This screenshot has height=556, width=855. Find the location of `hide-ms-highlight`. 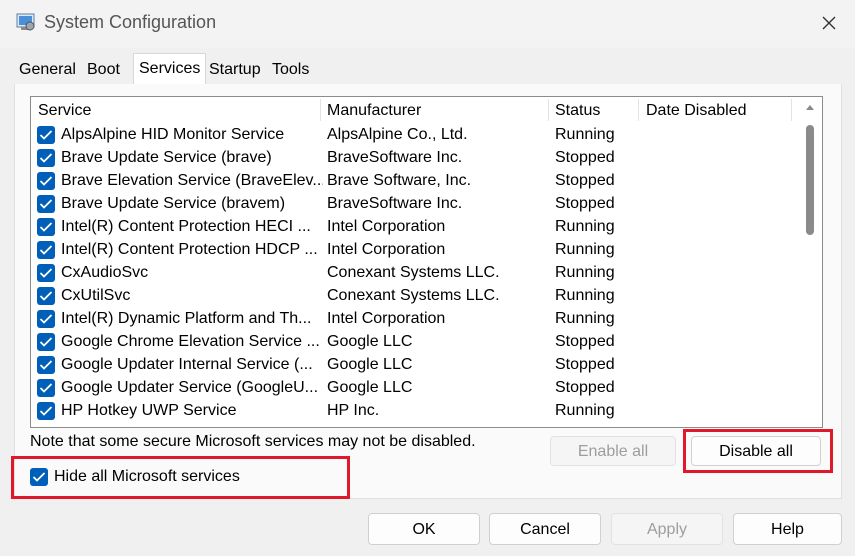

hide-ms-highlight is located at coordinates (180, 477).